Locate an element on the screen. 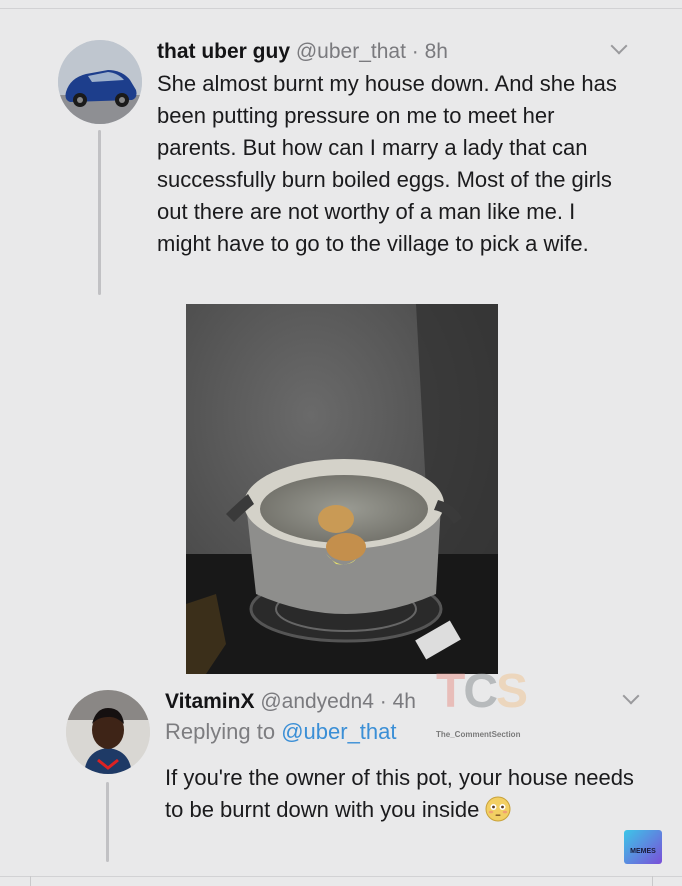 The height and width of the screenshot is (886, 682). tcs-watermark: TCS is located at coordinates (482, 691).